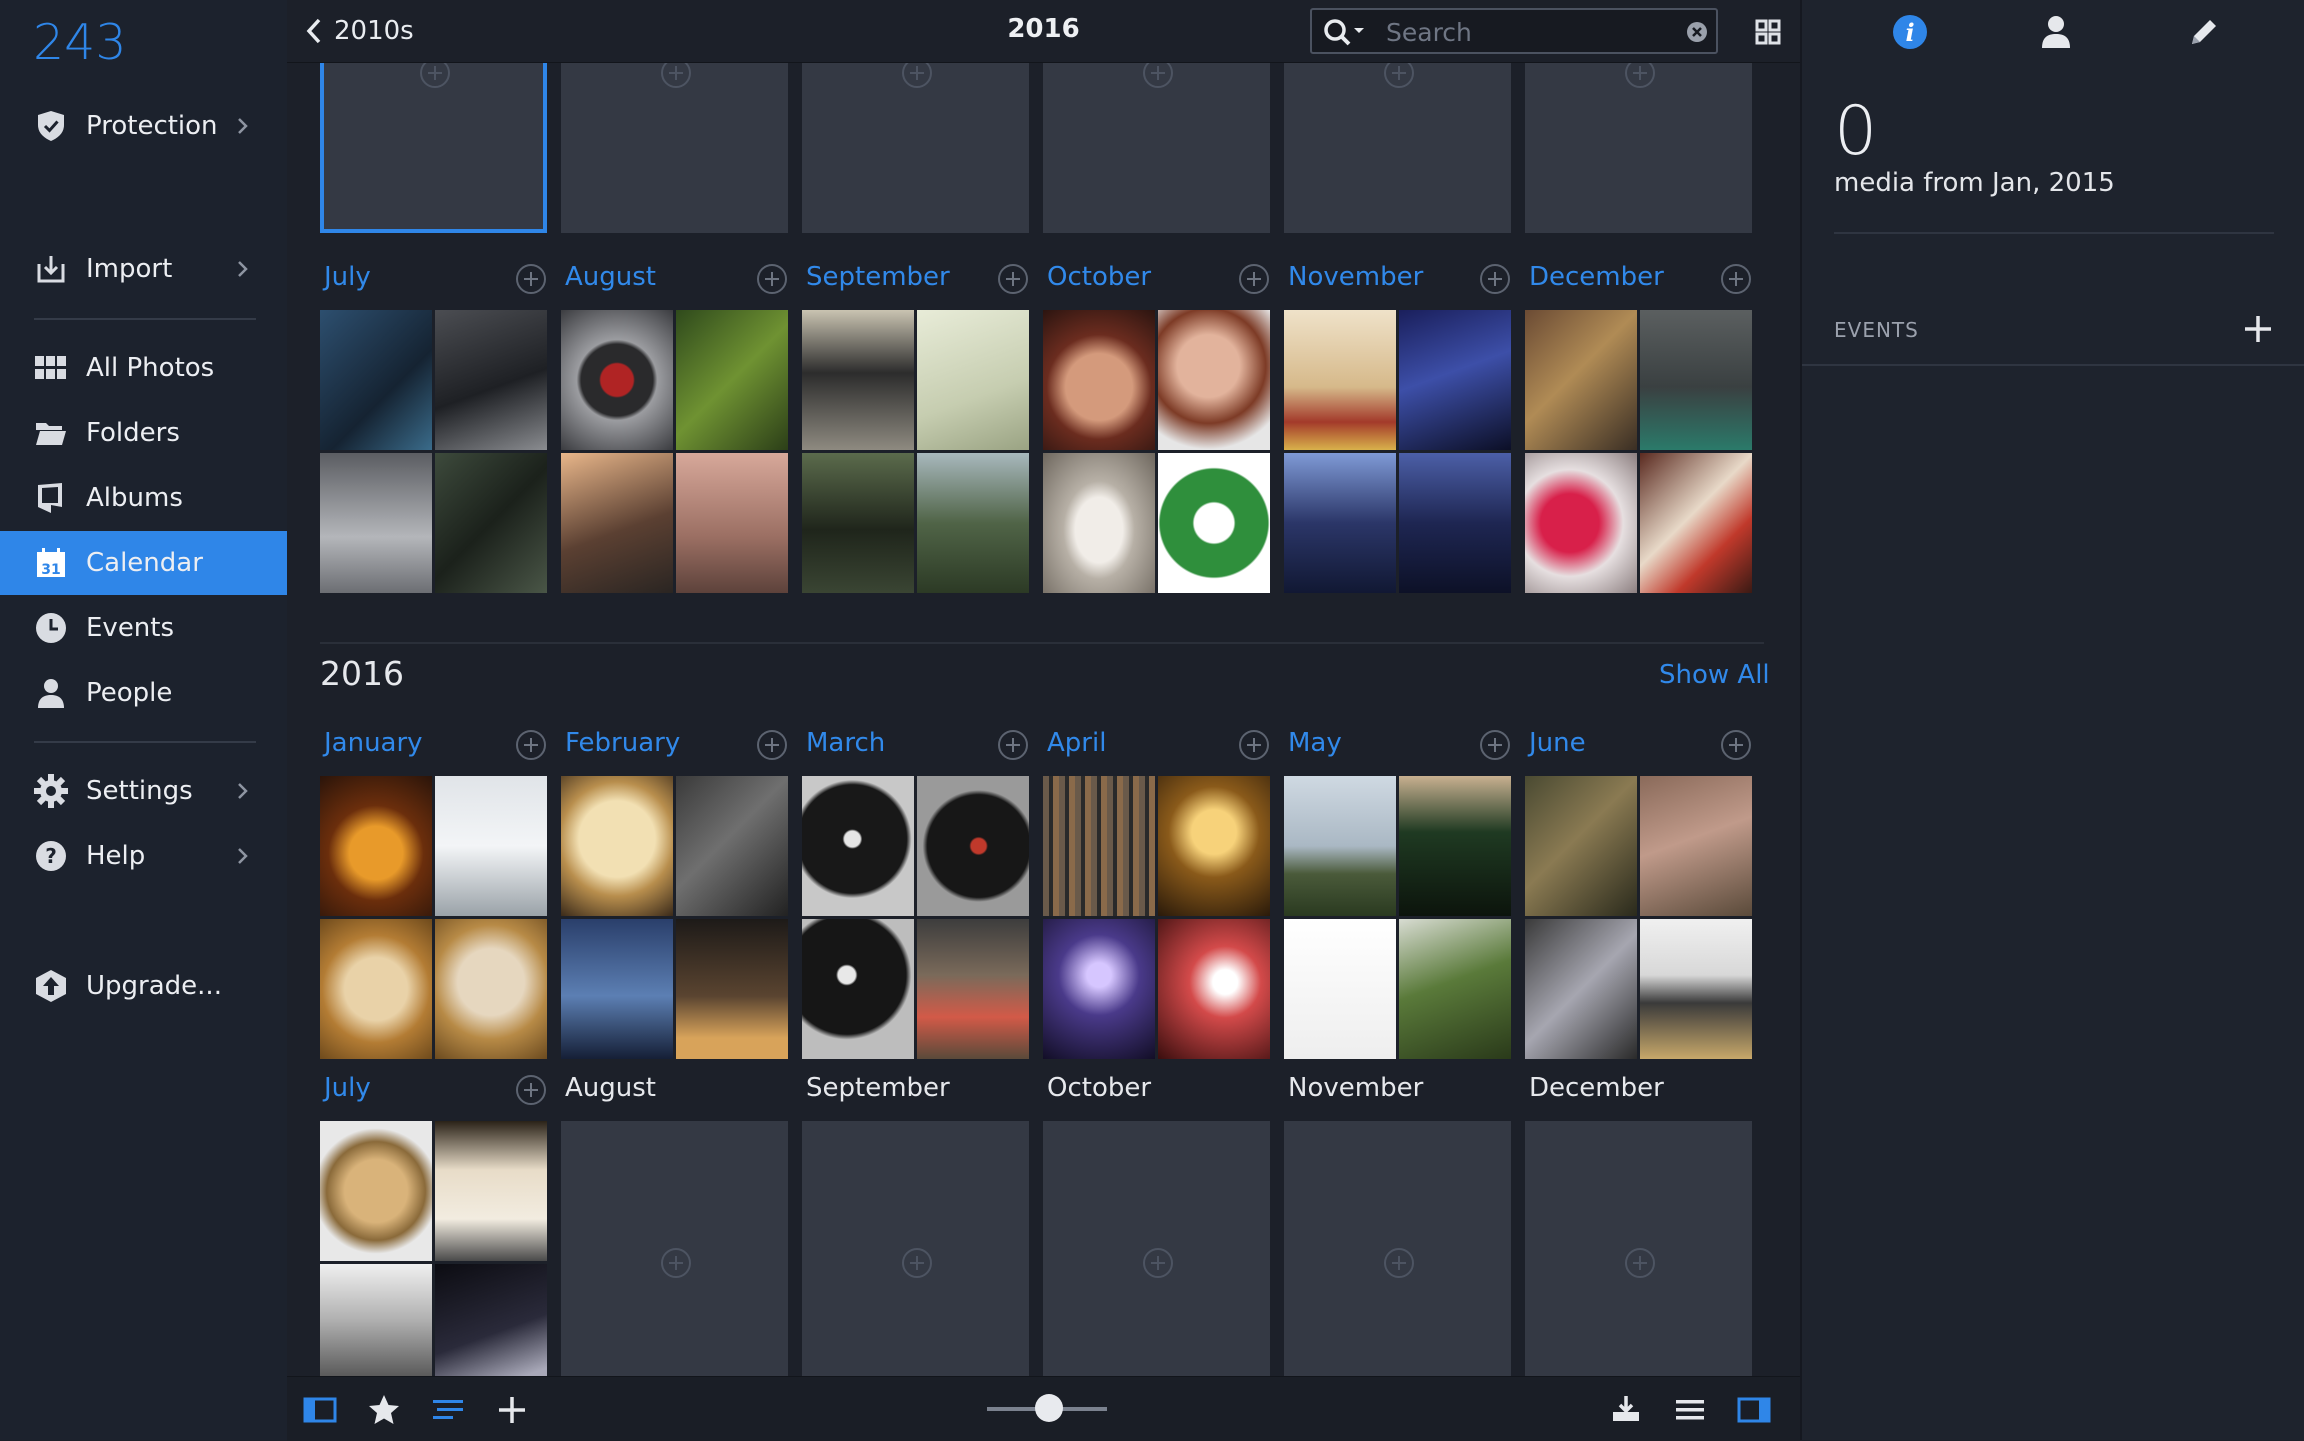  I want to click on show-all-link: Show All, so click(1714, 675).